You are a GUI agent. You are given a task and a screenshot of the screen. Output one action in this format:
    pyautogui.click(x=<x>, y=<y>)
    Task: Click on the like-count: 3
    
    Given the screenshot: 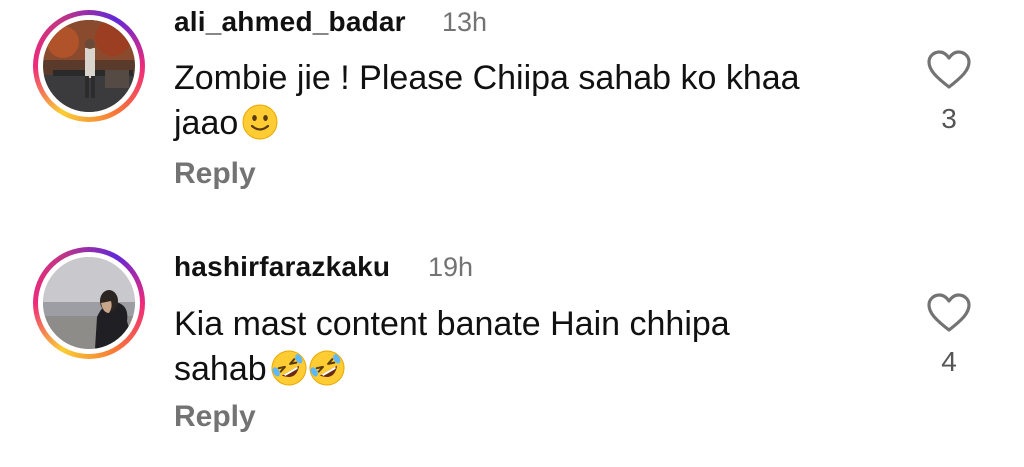 What is the action you would take?
    pyautogui.click(x=949, y=118)
    